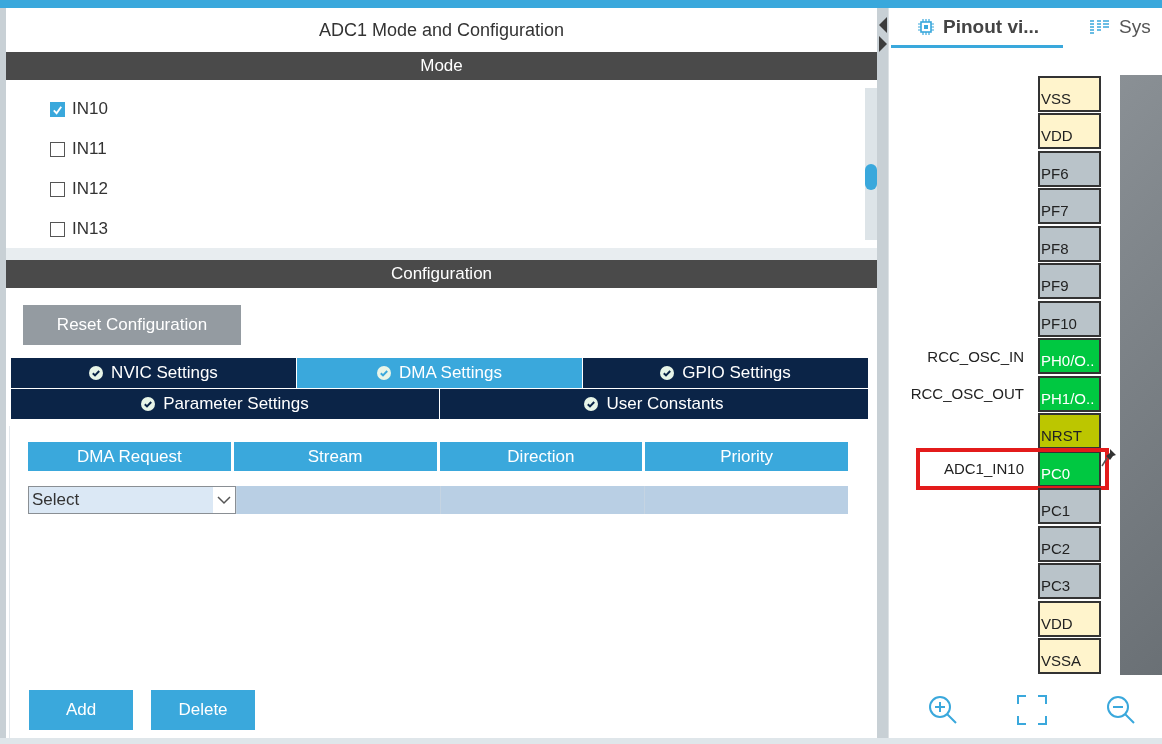 The height and width of the screenshot is (744, 1162). I want to click on grid-icon, so click(1100, 26).